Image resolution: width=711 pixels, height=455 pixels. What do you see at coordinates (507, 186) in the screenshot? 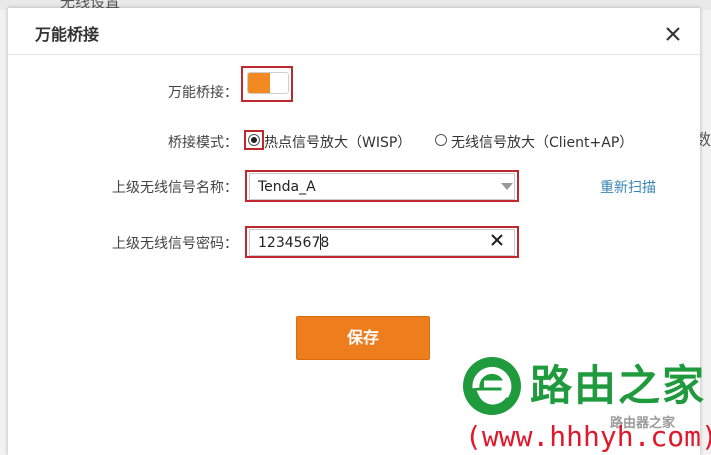
I see `chevron-down-icon` at bounding box center [507, 186].